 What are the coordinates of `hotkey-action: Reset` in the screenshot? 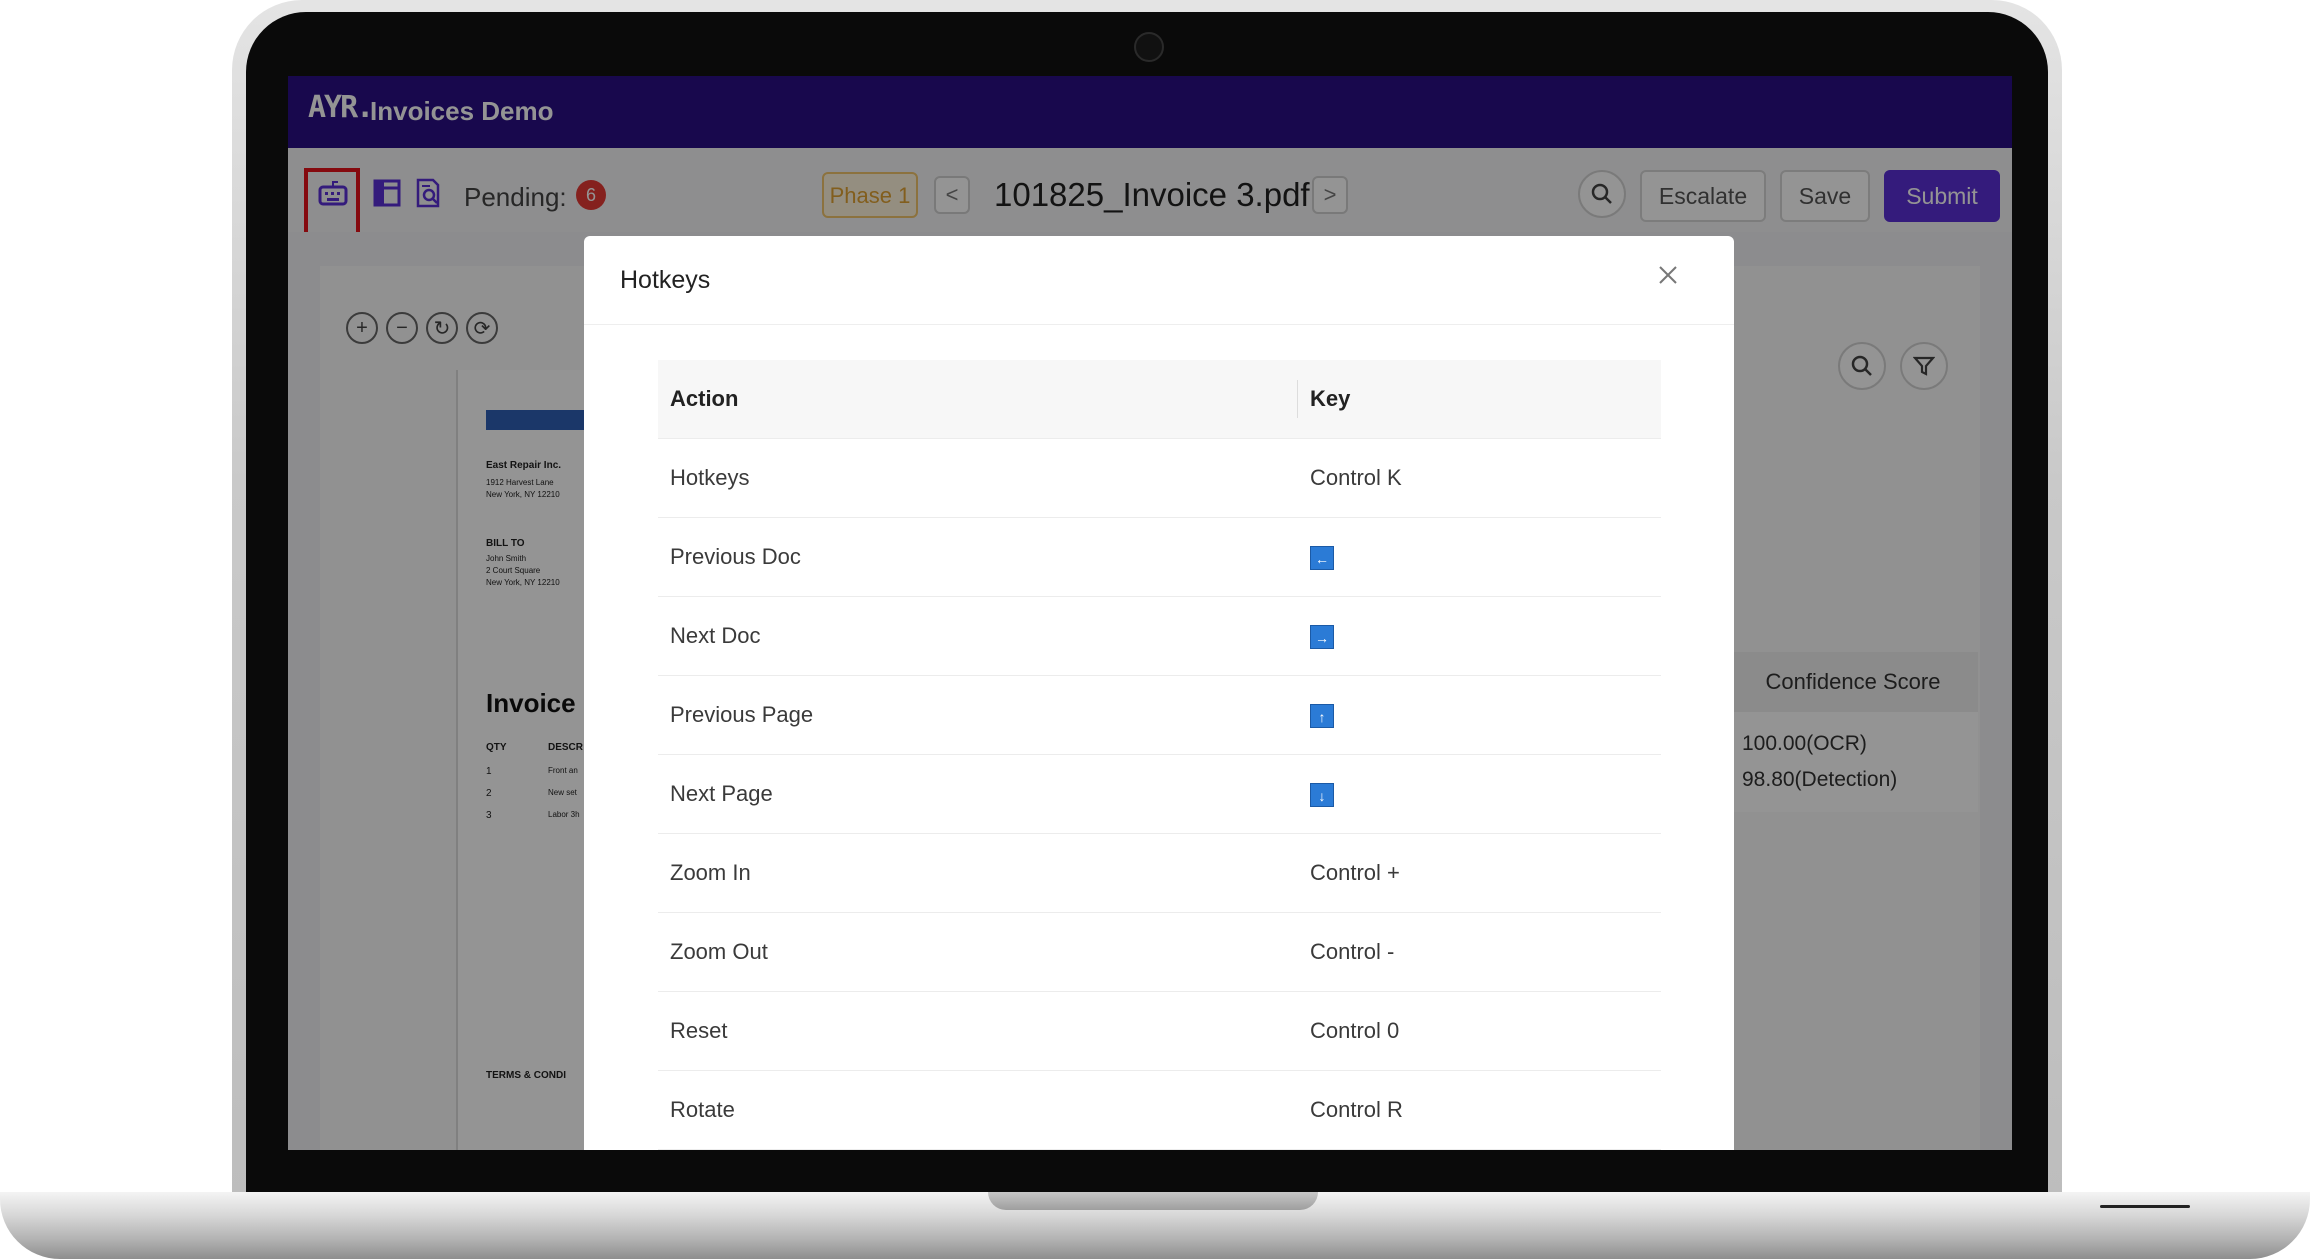 It's located at (699, 1030).